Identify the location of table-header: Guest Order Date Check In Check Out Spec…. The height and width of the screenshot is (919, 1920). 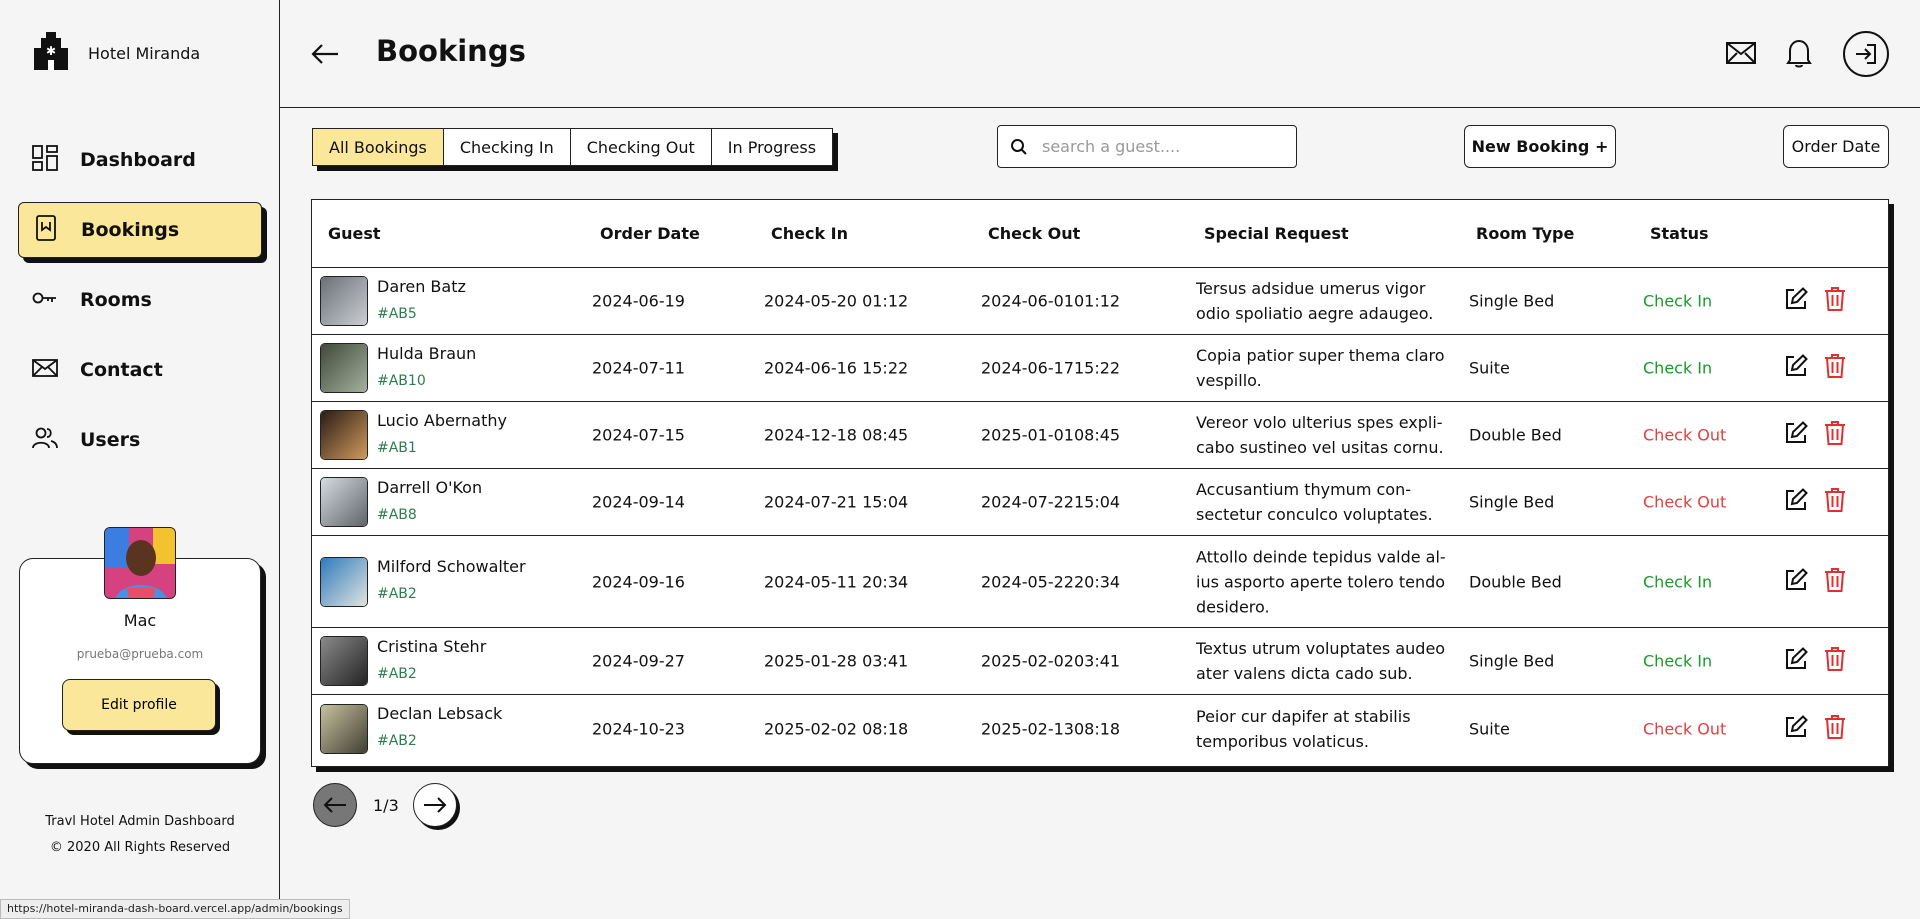
(1100, 234).